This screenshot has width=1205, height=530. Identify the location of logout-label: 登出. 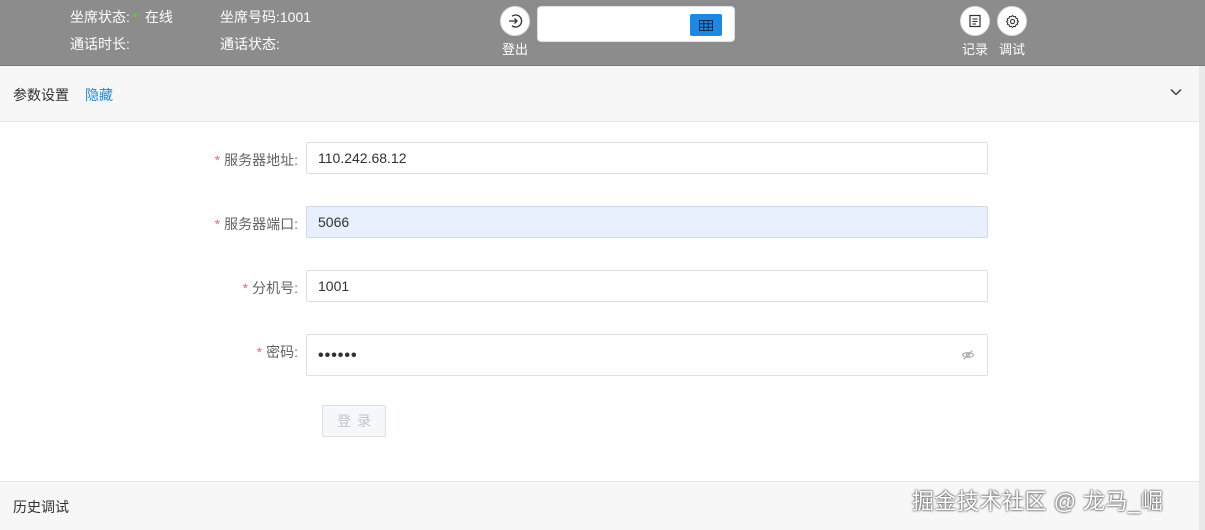
(515, 48).